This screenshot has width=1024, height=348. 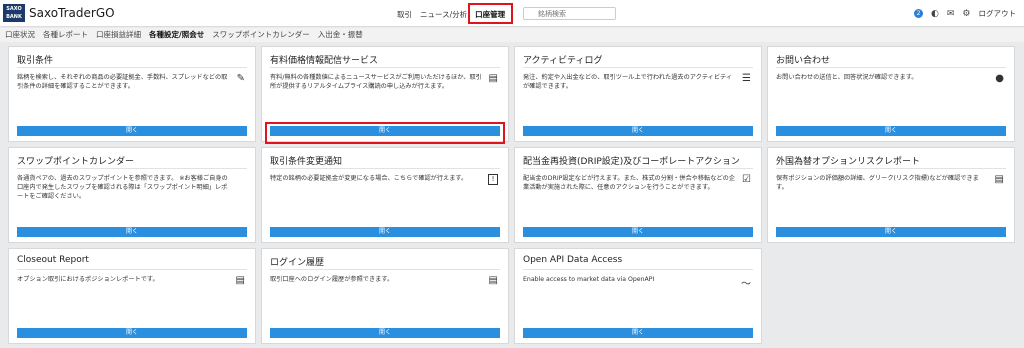 What do you see at coordinates (847, 77) in the screenshot?
I see `card-description: お問い合わせの送信と、回答状況が確認できます。` at bounding box center [847, 77].